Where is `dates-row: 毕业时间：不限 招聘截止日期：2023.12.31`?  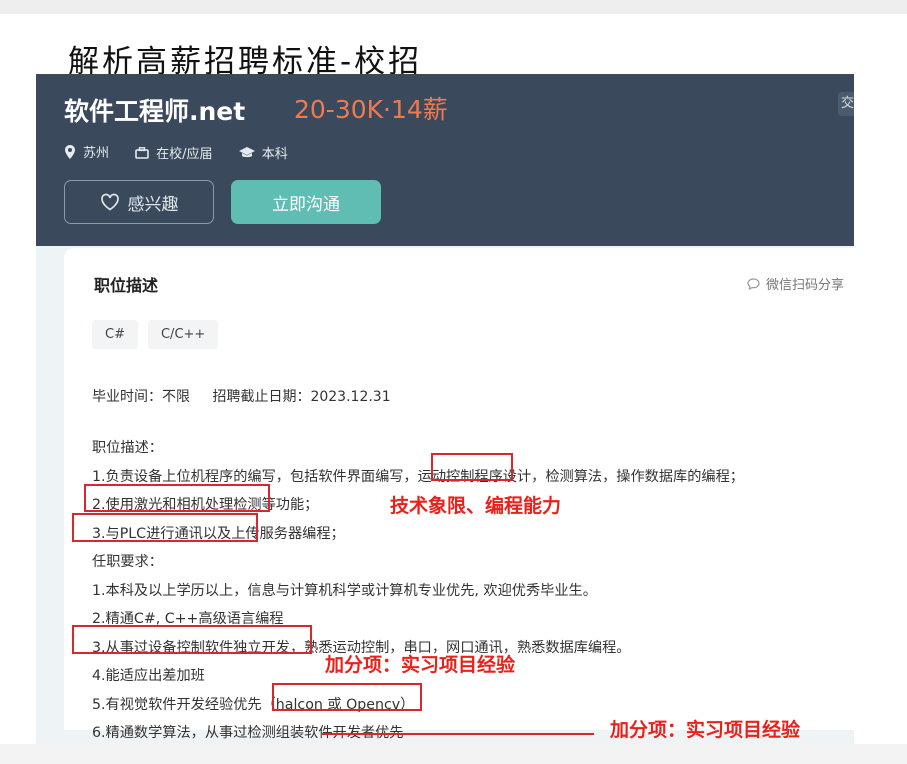 dates-row: 毕业时间：不限 招聘截止日期：2023.12.31 is located at coordinates (250, 396).